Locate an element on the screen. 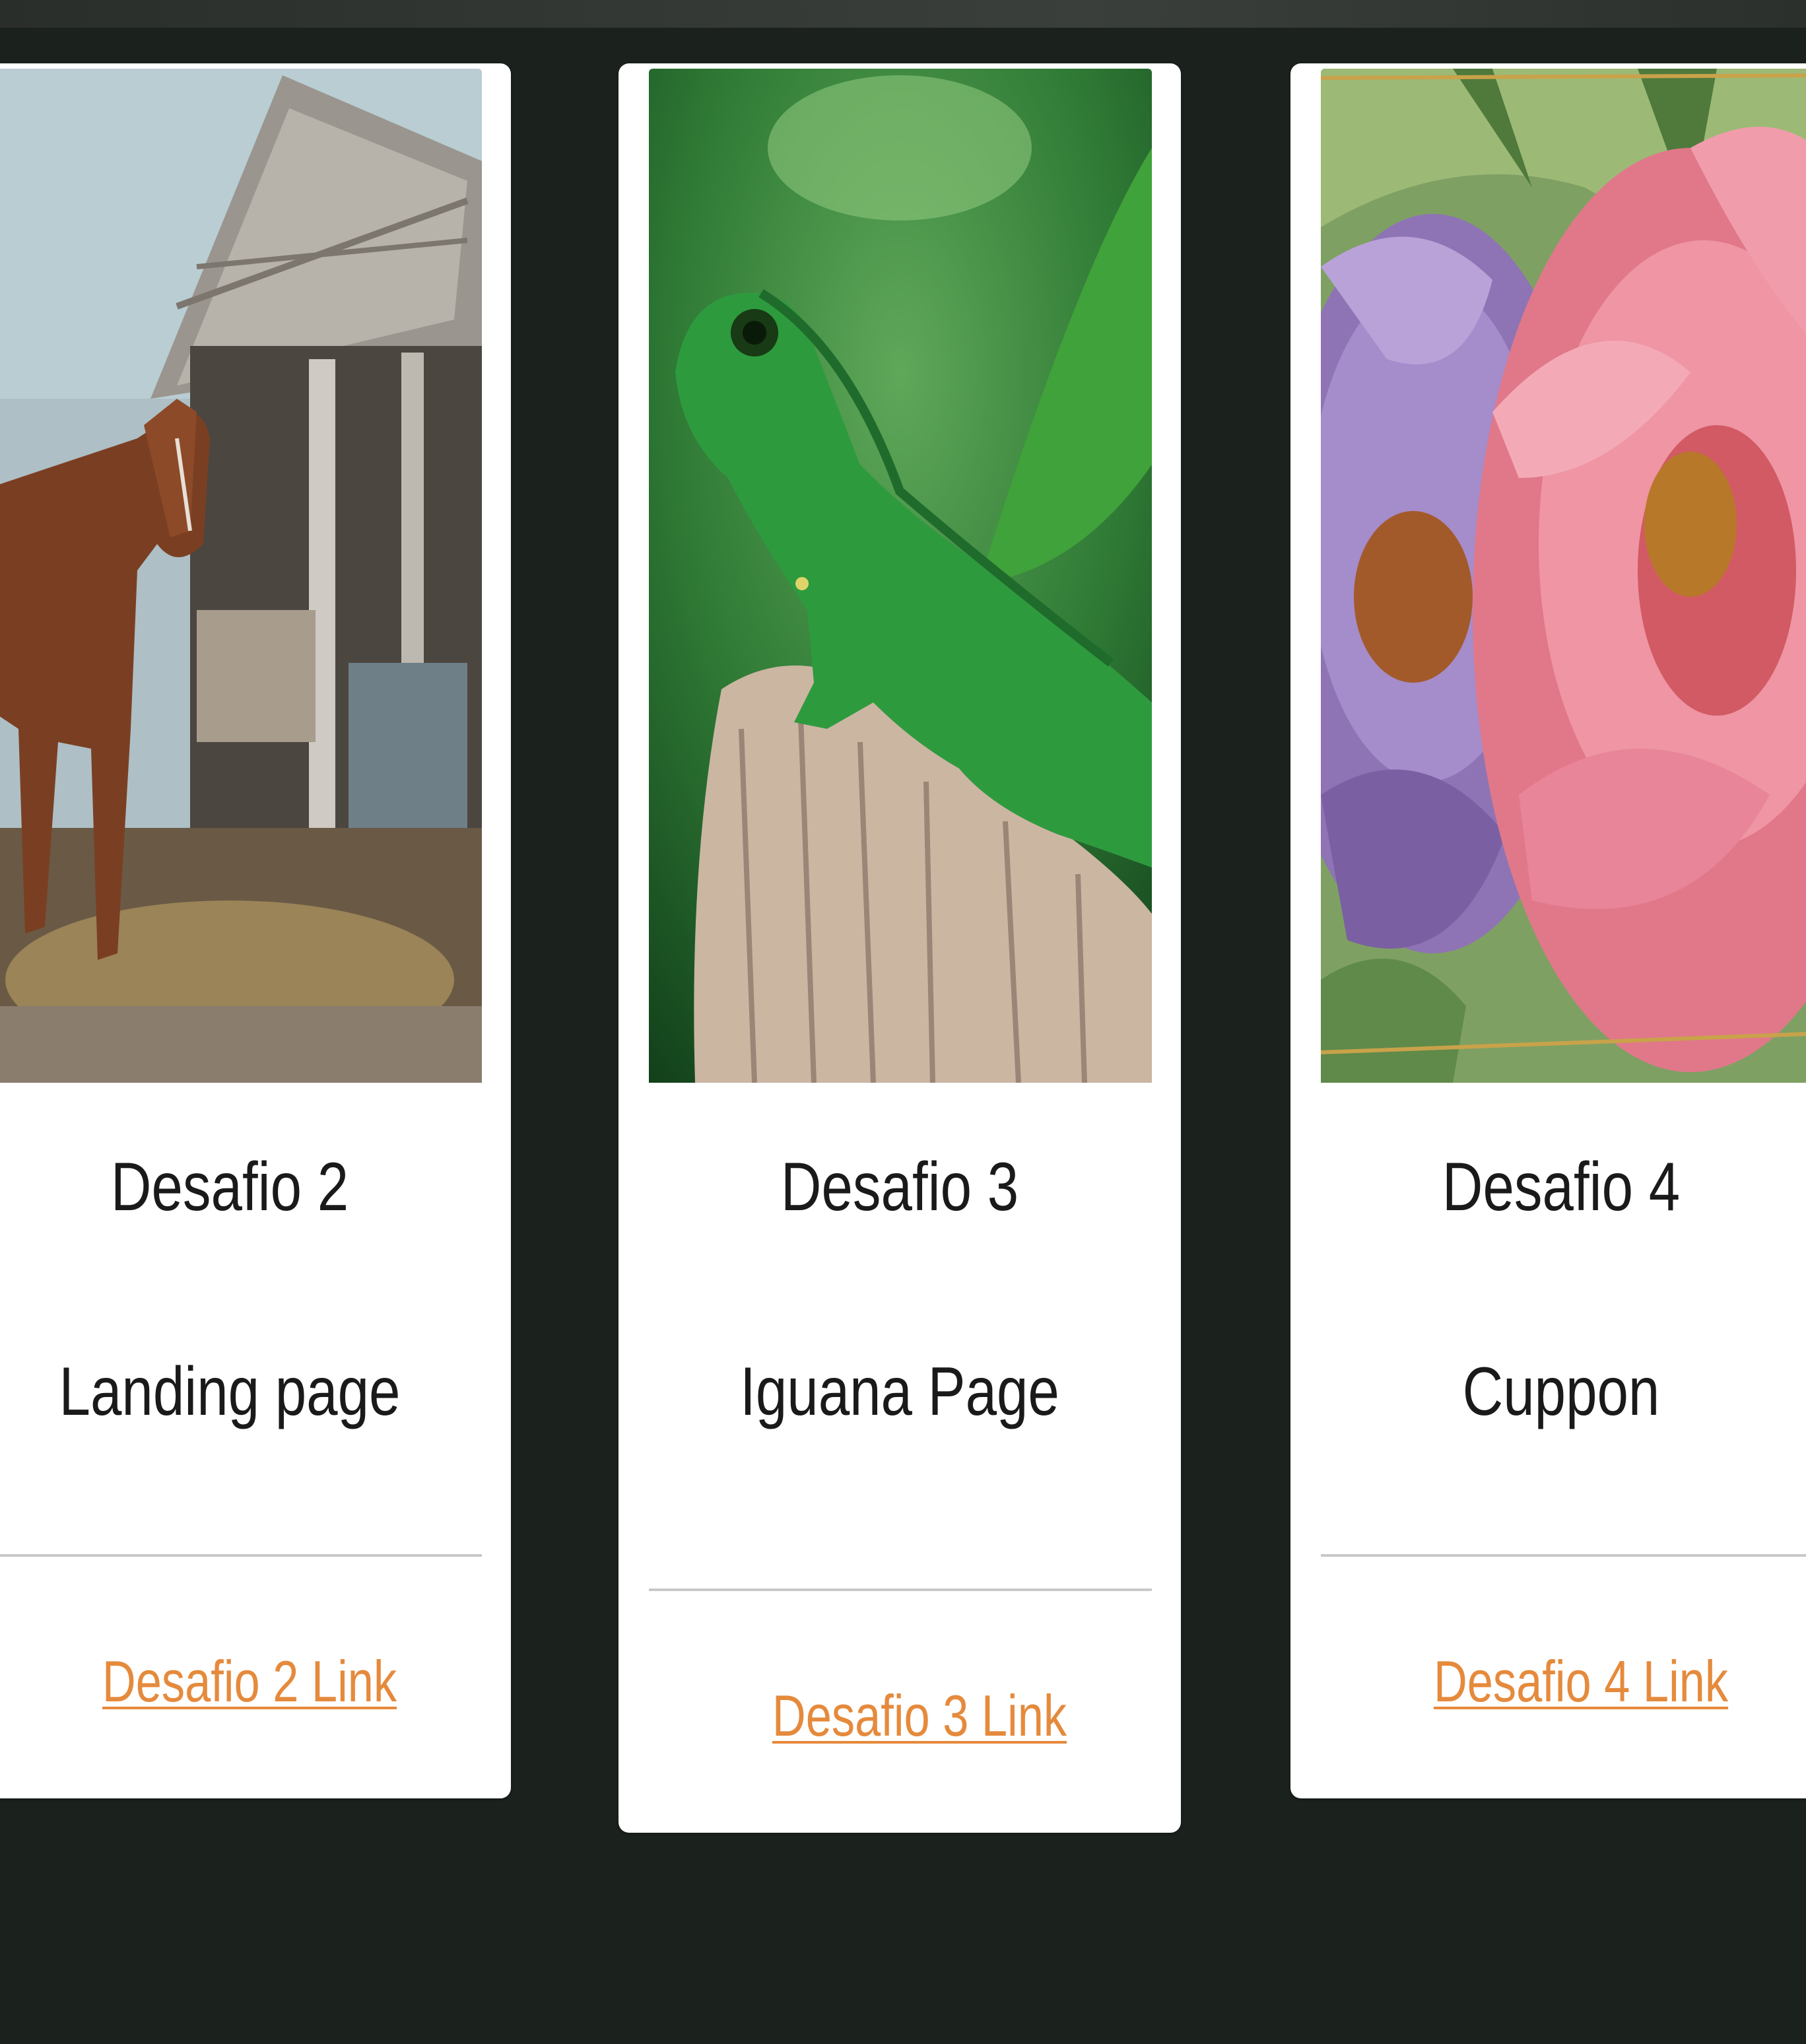  iguana-image is located at coordinates (900, 576).